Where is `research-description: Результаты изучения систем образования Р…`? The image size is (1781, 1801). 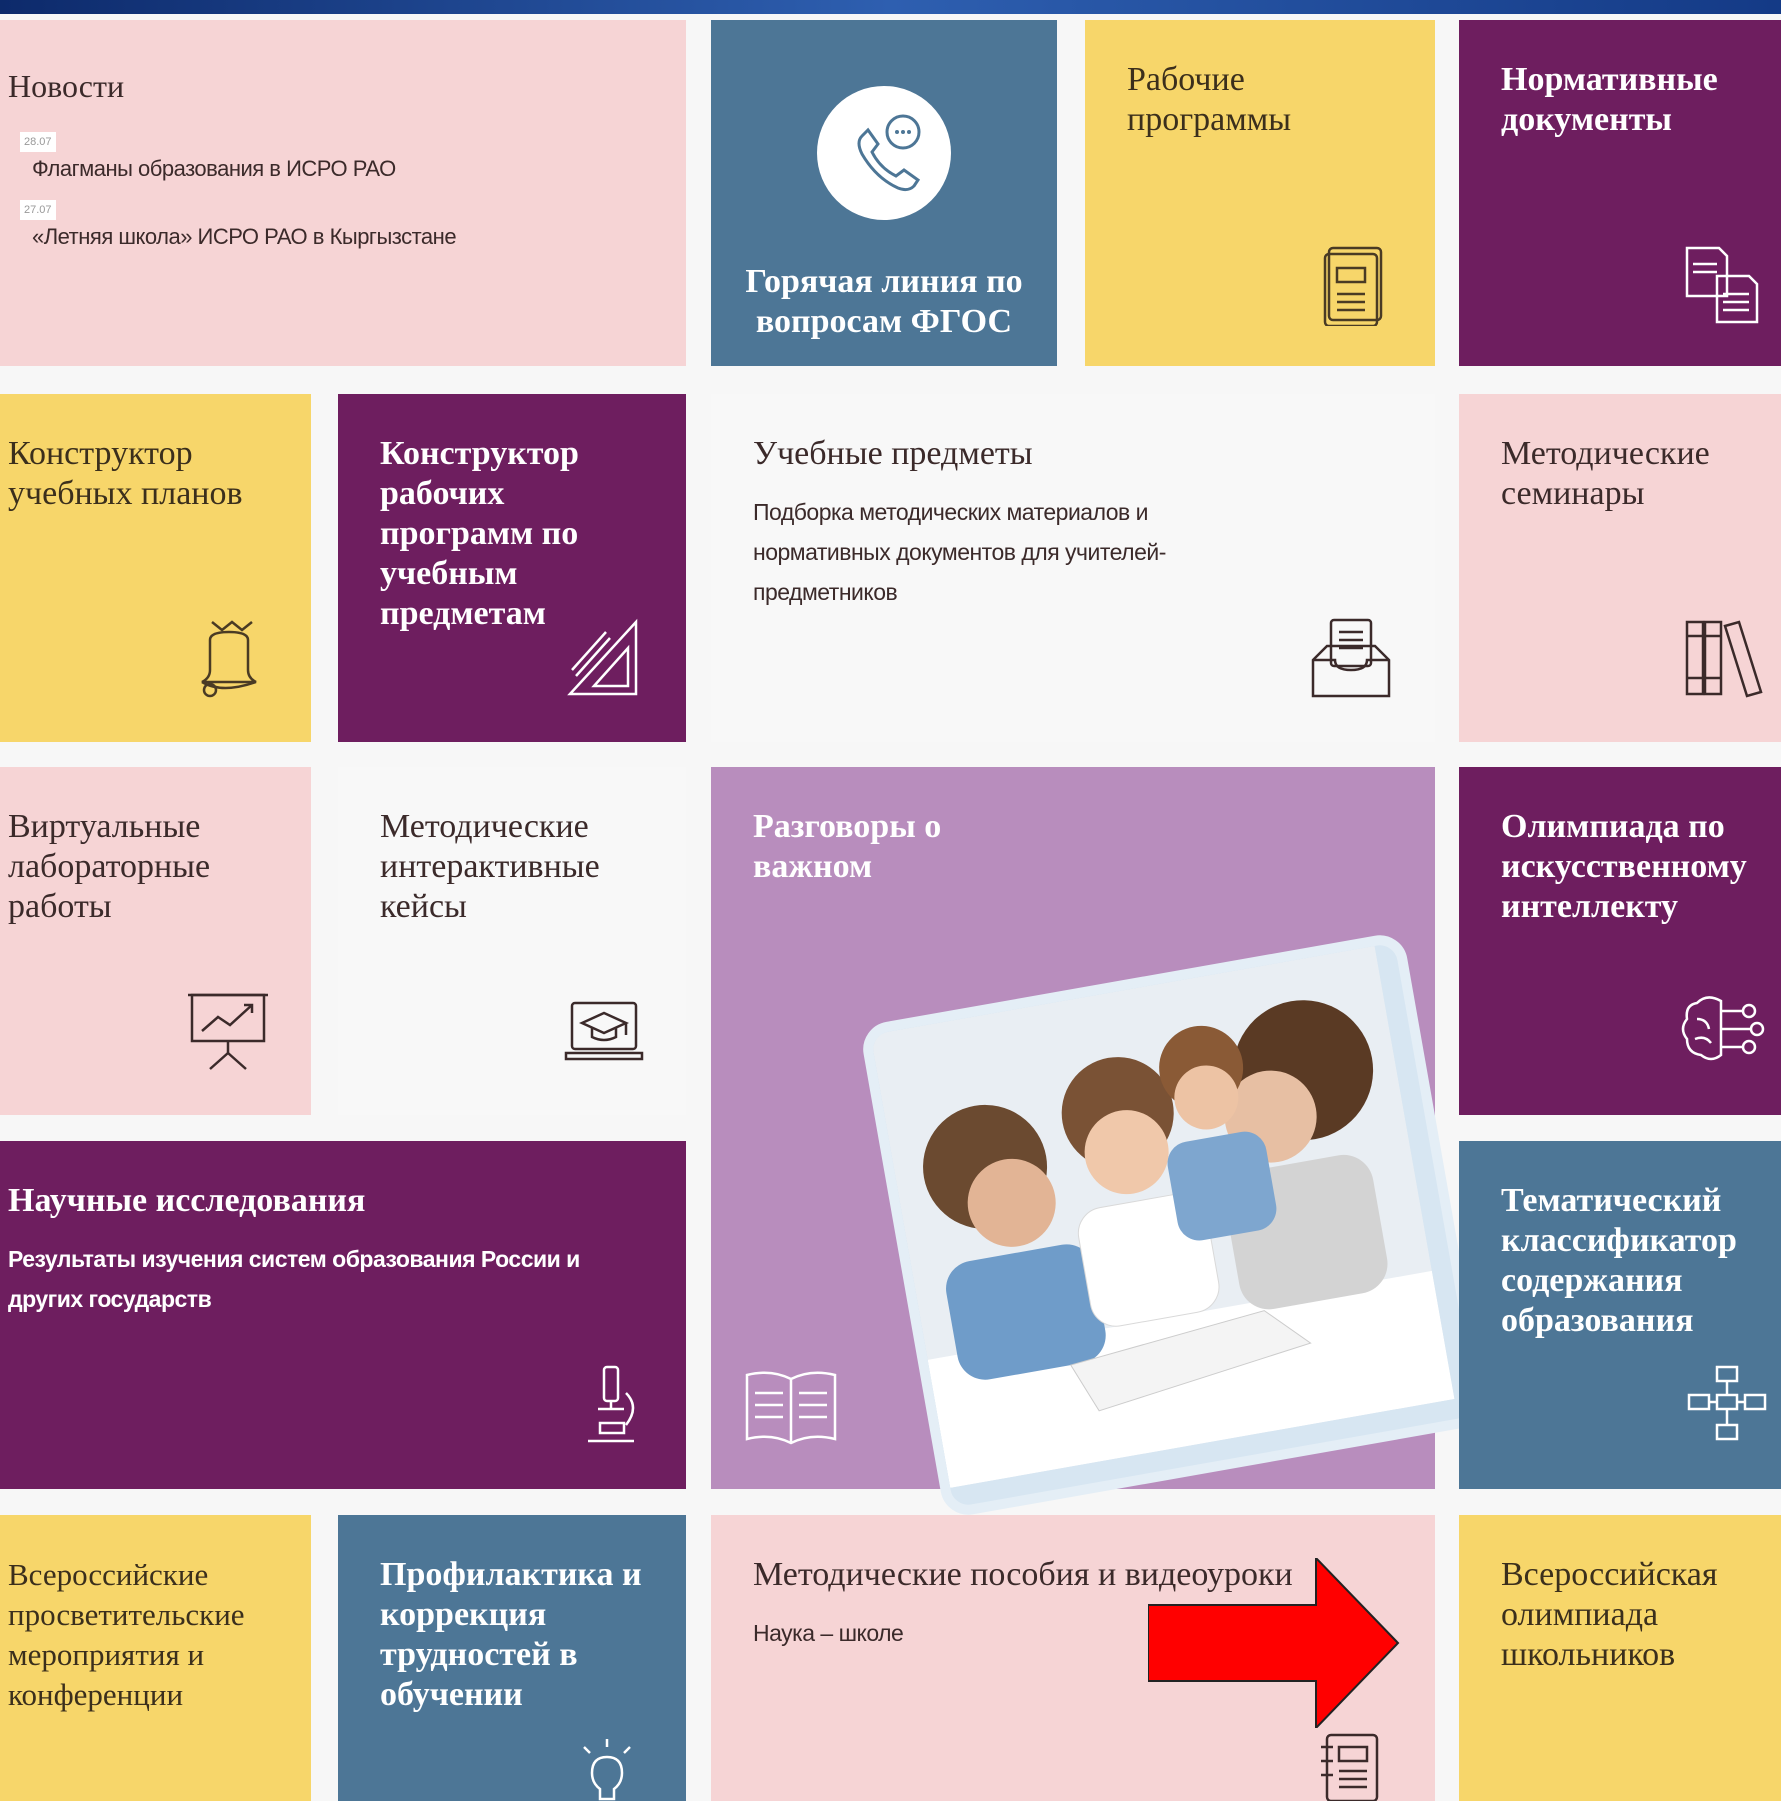
research-description: Результаты изучения систем образования Р… is located at coordinates (294, 1279).